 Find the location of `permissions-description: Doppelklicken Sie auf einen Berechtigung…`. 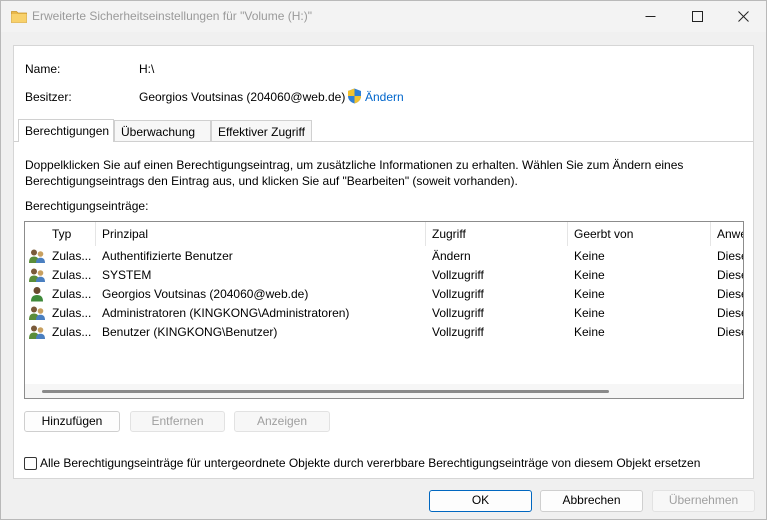

permissions-description: Doppelklicken Sie auf einen Berechtigung… is located at coordinates (354, 173).